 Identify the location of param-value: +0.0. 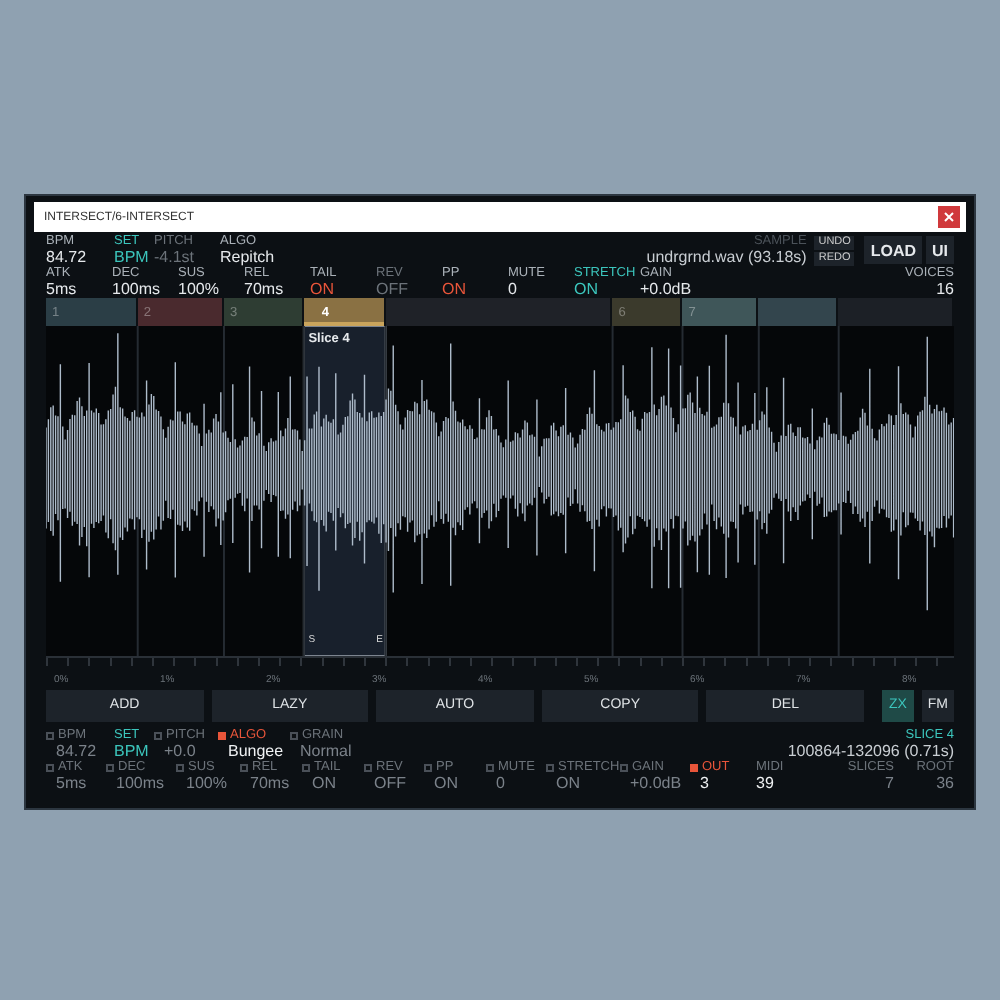
(175, 751).